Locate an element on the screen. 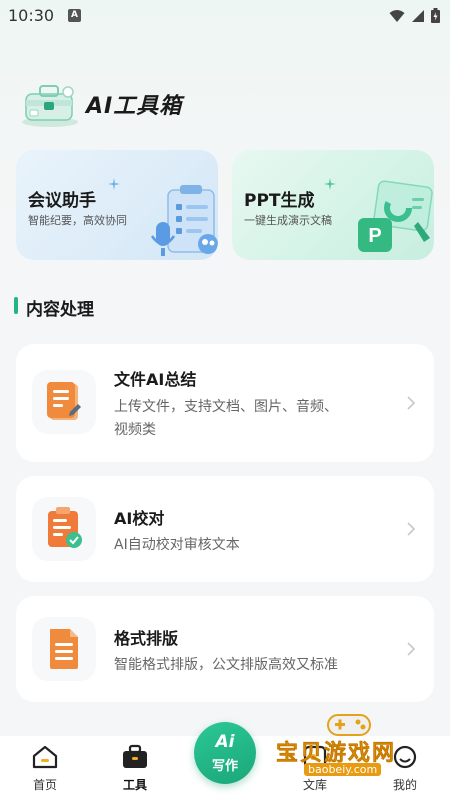 Image resolution: width=450 pixels, height=800 pixels. nav-item-home: 首页 is located at coordinates (45, 768).